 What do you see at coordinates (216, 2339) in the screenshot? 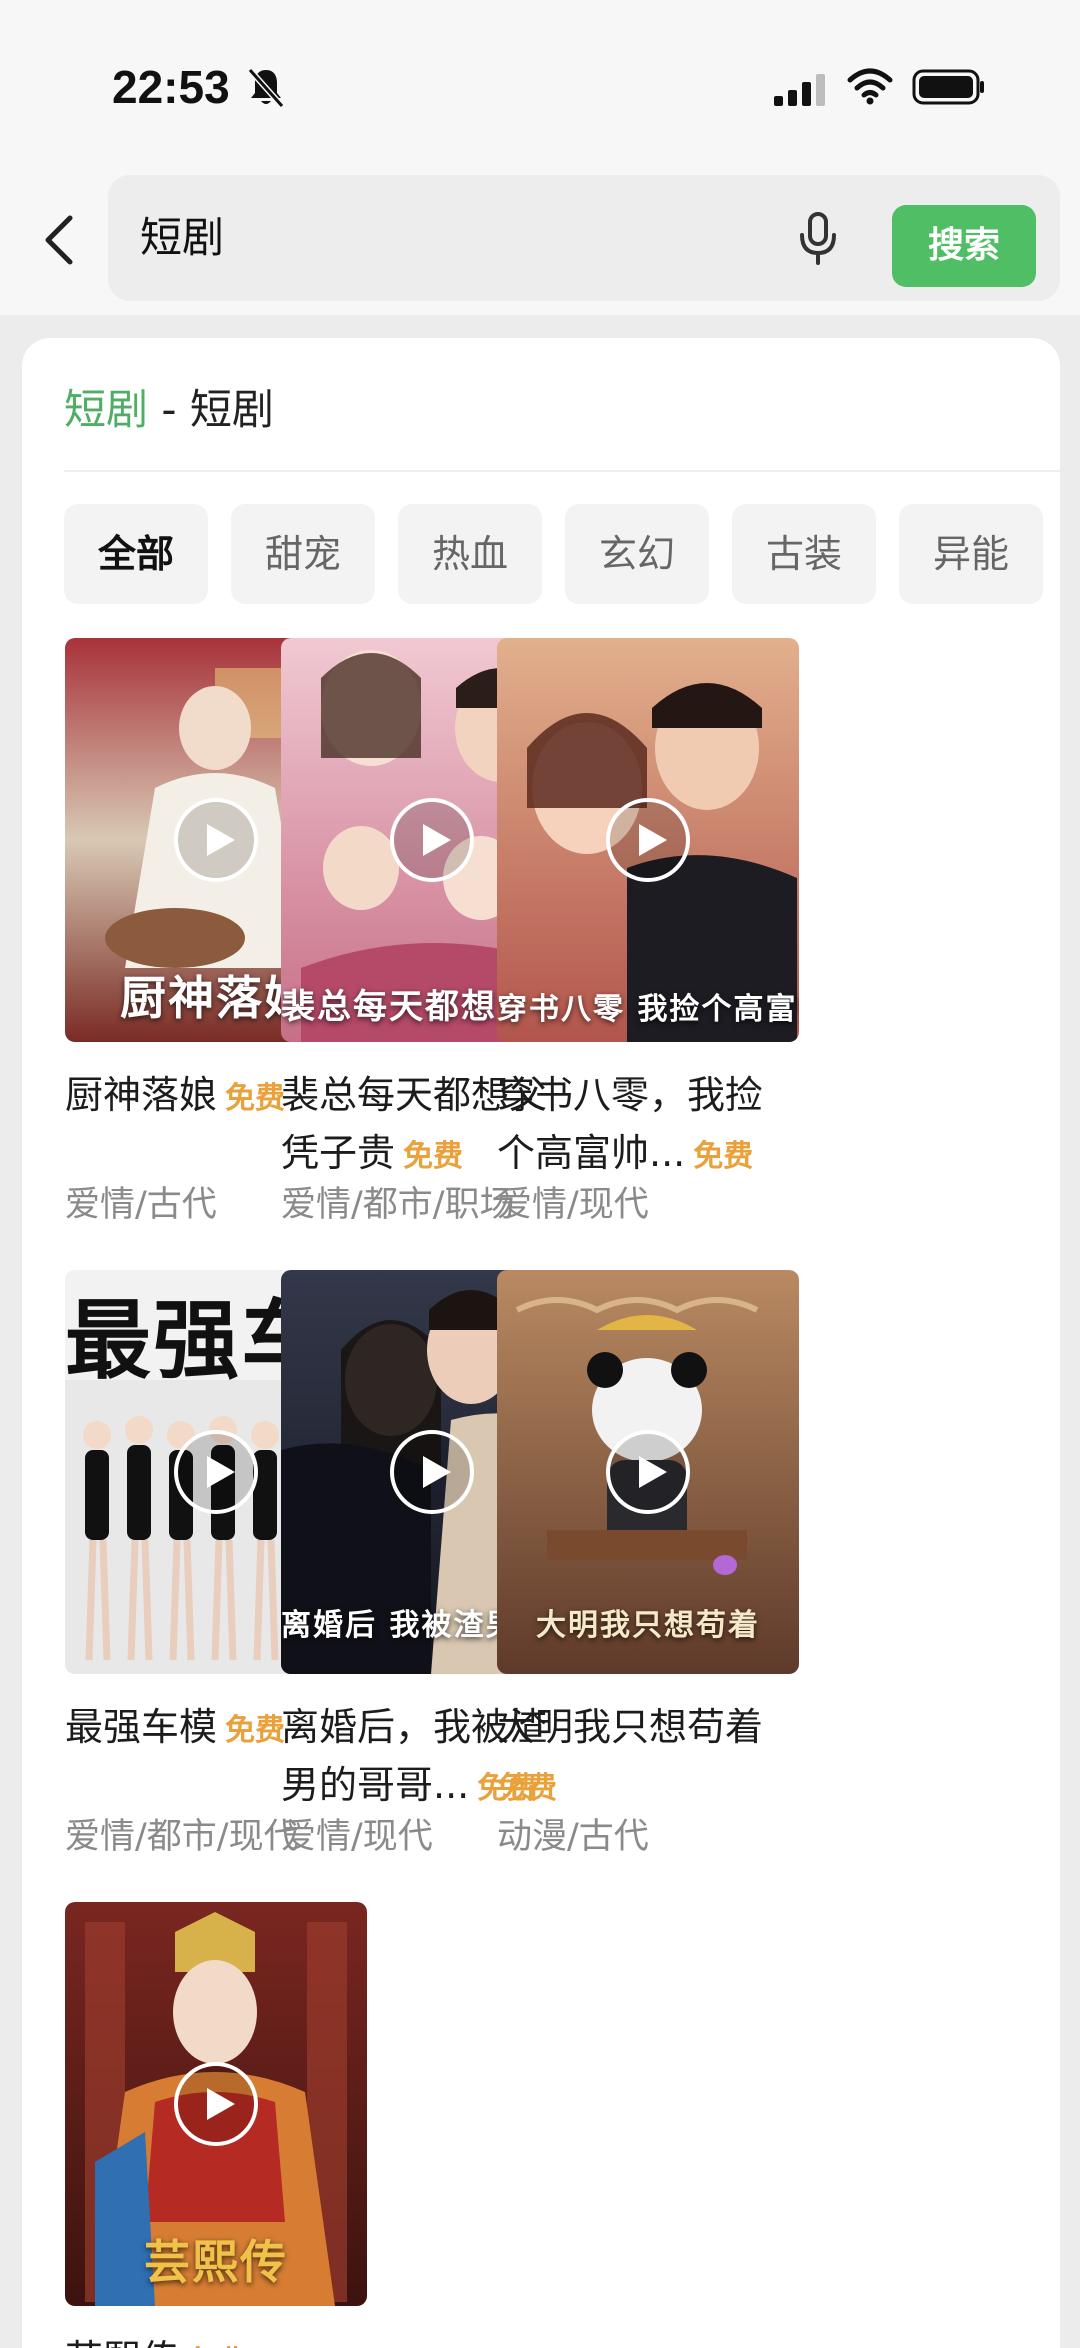
I see `video-title: 芸熙传免费` at bounding box center [216, 2339].